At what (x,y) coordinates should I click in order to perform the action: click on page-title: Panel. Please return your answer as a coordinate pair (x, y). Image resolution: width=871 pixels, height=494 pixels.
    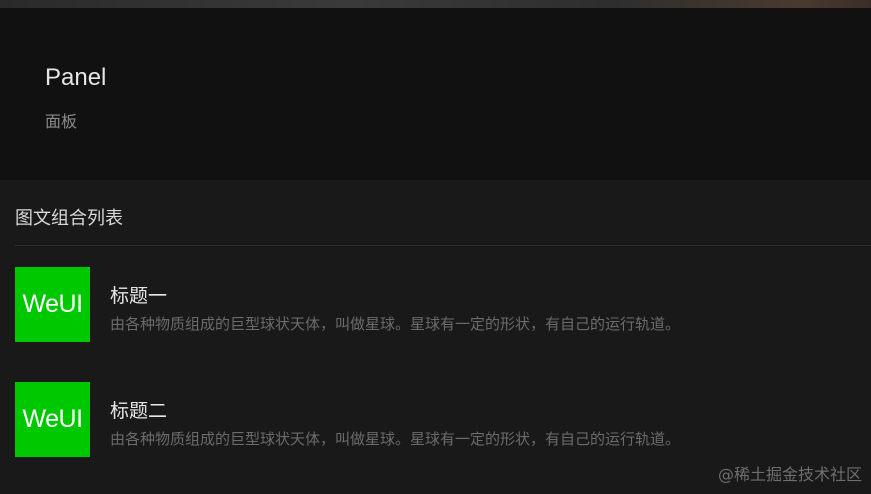
    Looking at the image, I should click on (76, 77).